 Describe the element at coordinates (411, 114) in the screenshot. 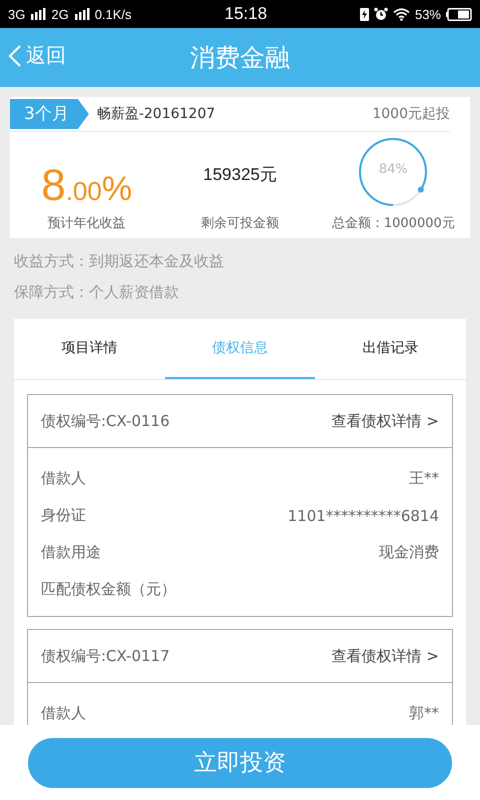

I see `minimum-investment: 1000元起投` at that location.